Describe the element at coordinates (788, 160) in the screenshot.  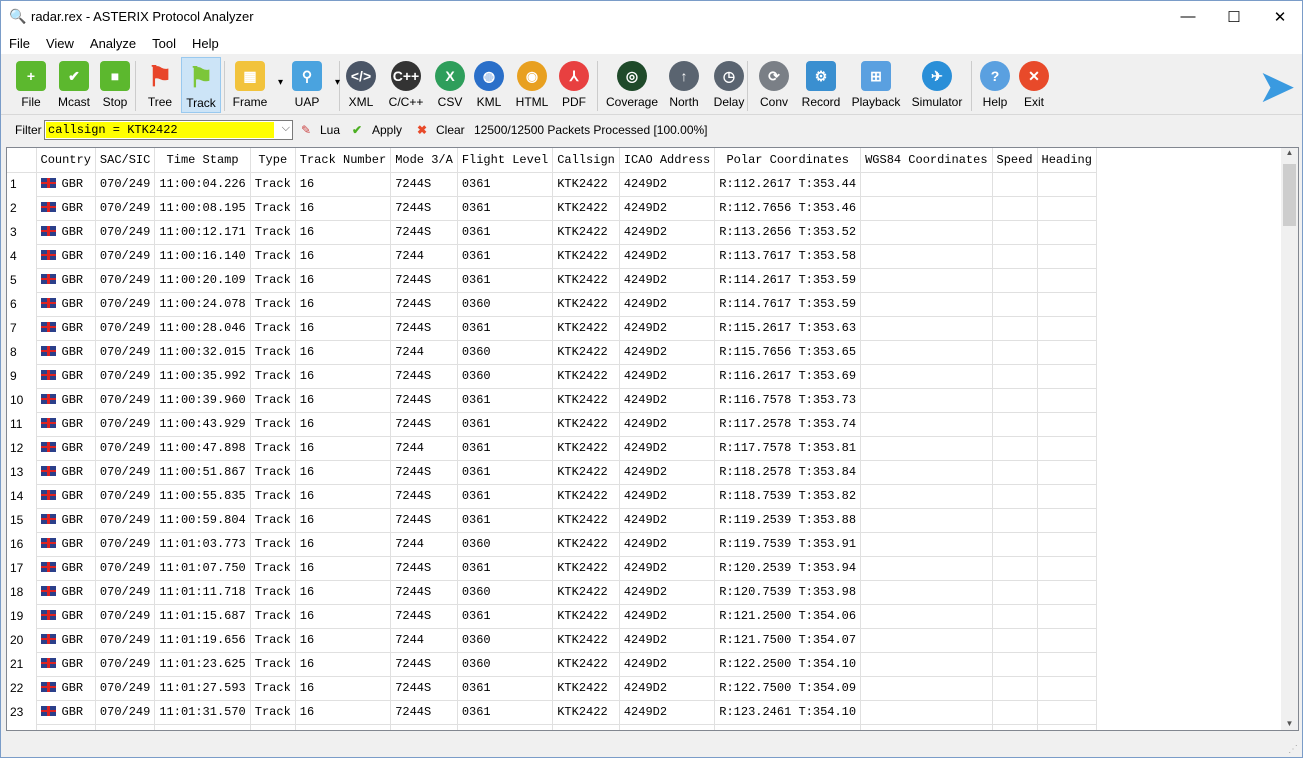
I see `column-header: Polar Coordinates` at that location.